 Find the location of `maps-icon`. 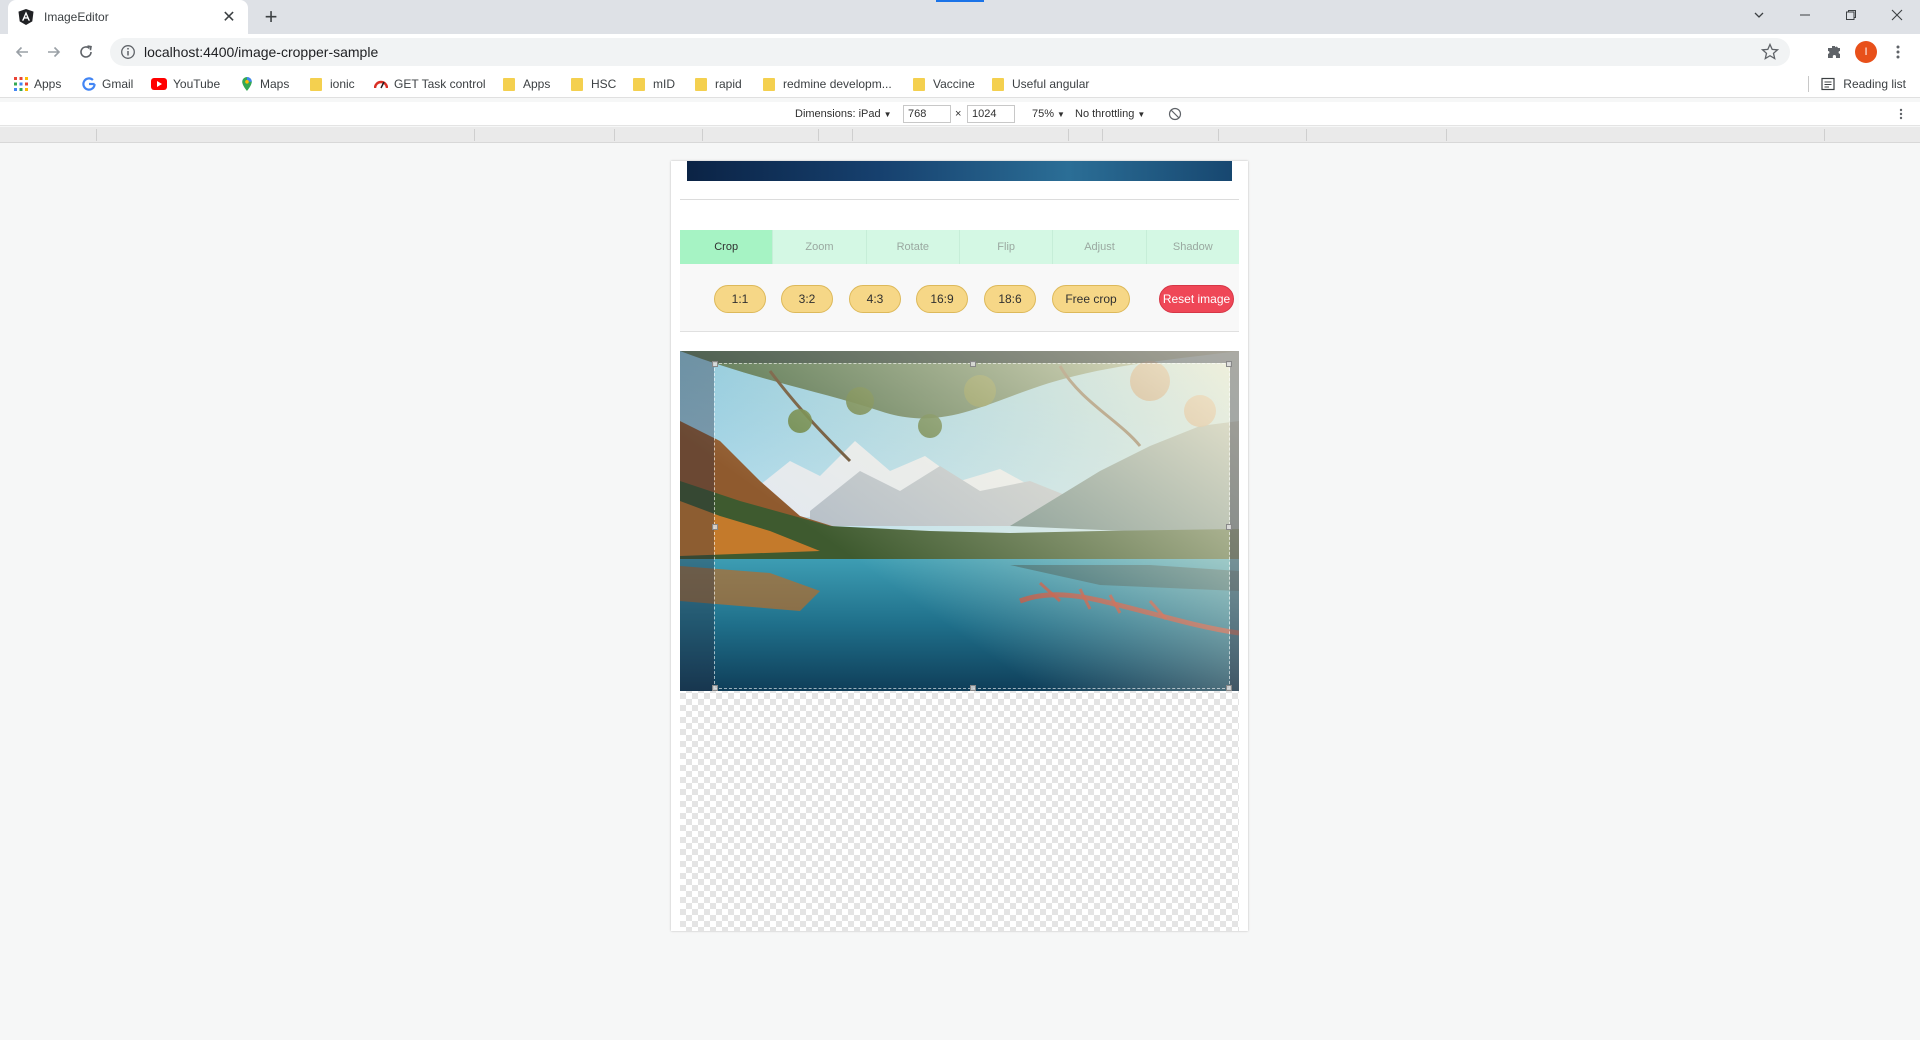

maps-icon is located at coordinates (247, 84).